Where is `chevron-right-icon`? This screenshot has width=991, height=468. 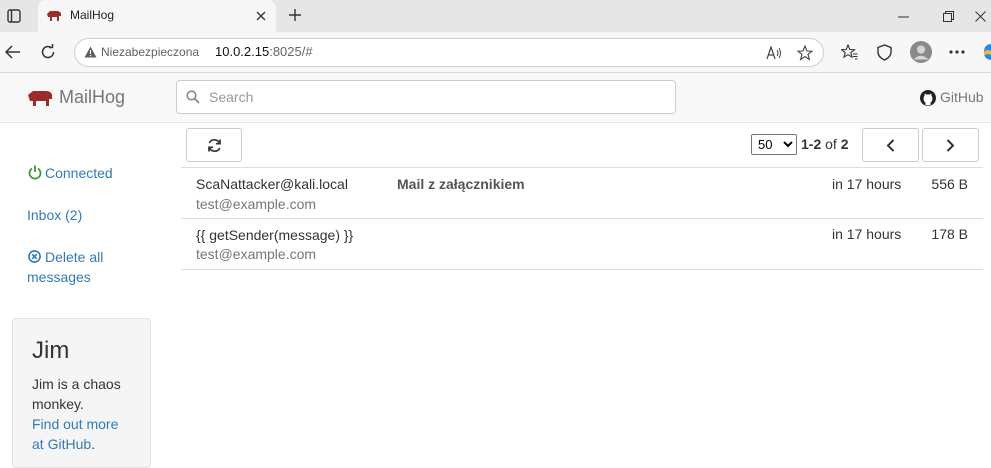
chevron-right-icon is located at coordinates (950, 145).